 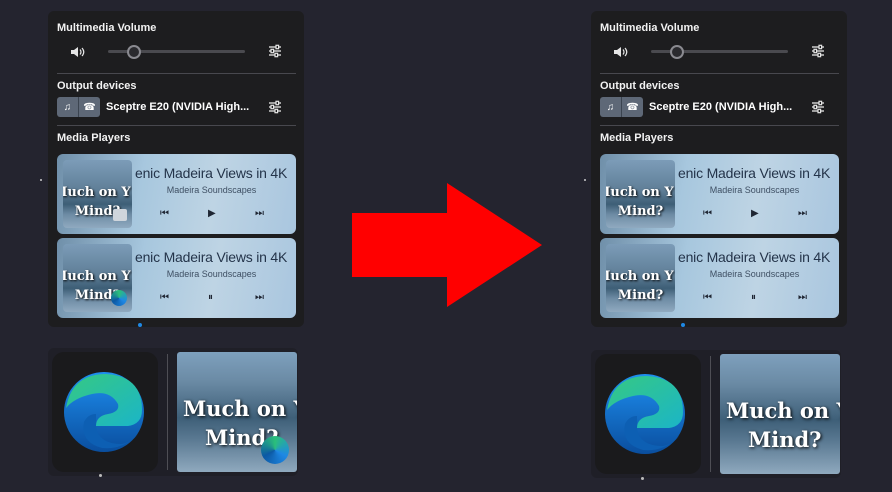 I want to click on taskbar-preview-before: Much on Y Mind?, so click(x=173, y=412).